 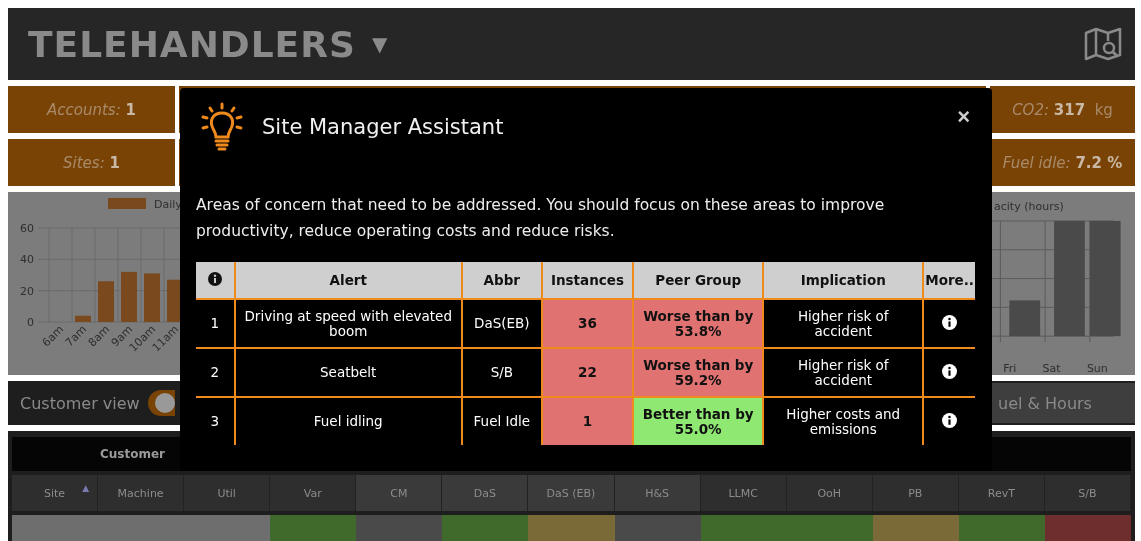 I want to click on axis-category-label: Sun, so click(x=1097, y=368).